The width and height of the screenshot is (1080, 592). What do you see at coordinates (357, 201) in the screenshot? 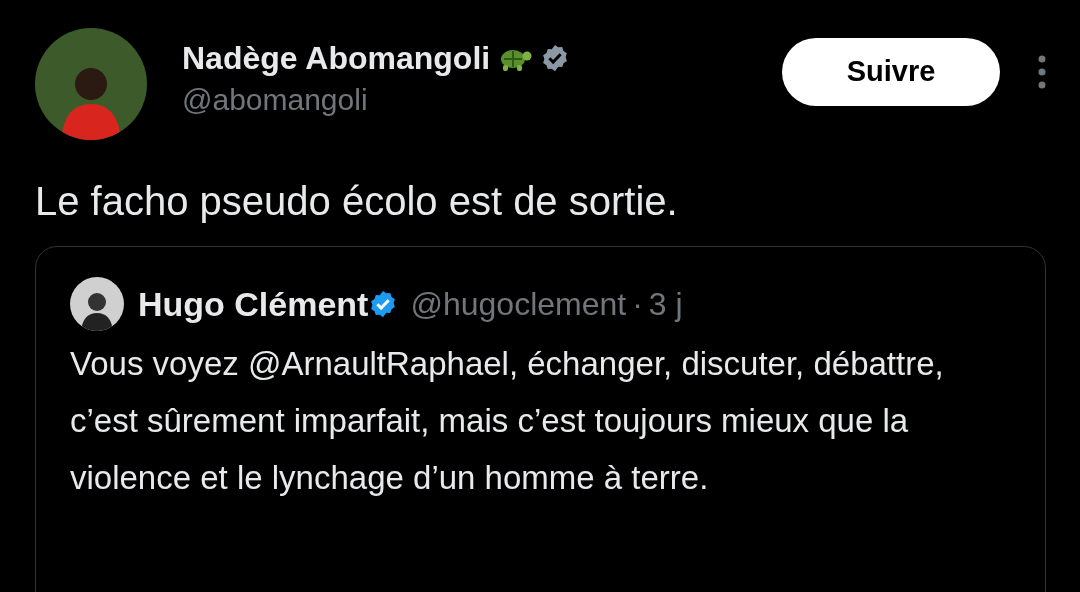
I see `tweet-text: Le facho pseudo écolo est de sortie.` at bounding box center [357, 201].